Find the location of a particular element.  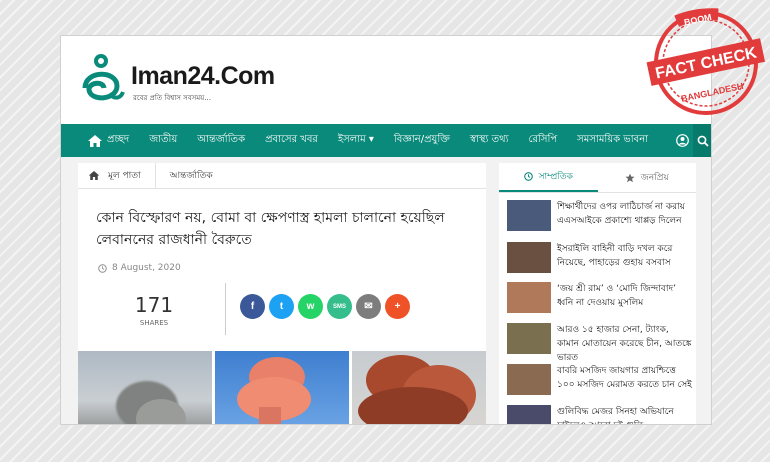

nav-item-recipe: রেসিপি is located at coordinates (542, 140).